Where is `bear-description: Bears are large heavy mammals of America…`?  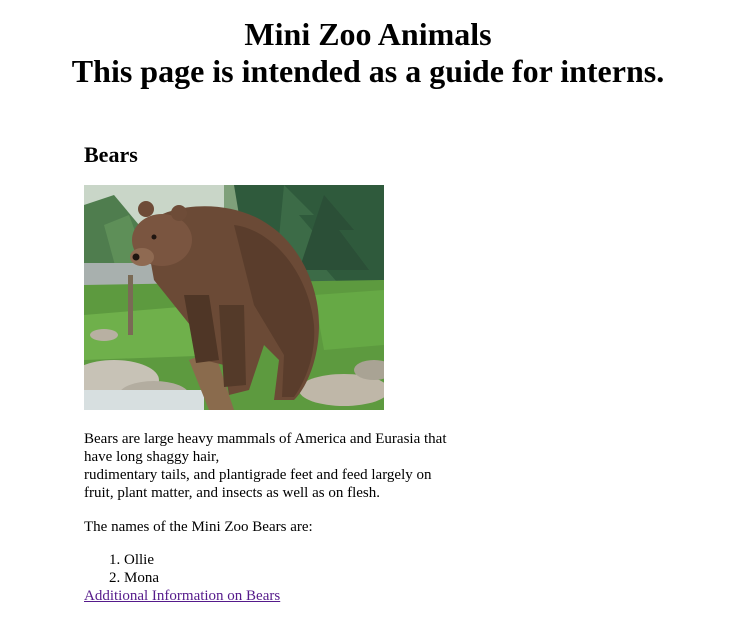 bear-description: Bears are large heavy mammals of America… is located at coordinates (284, 466).